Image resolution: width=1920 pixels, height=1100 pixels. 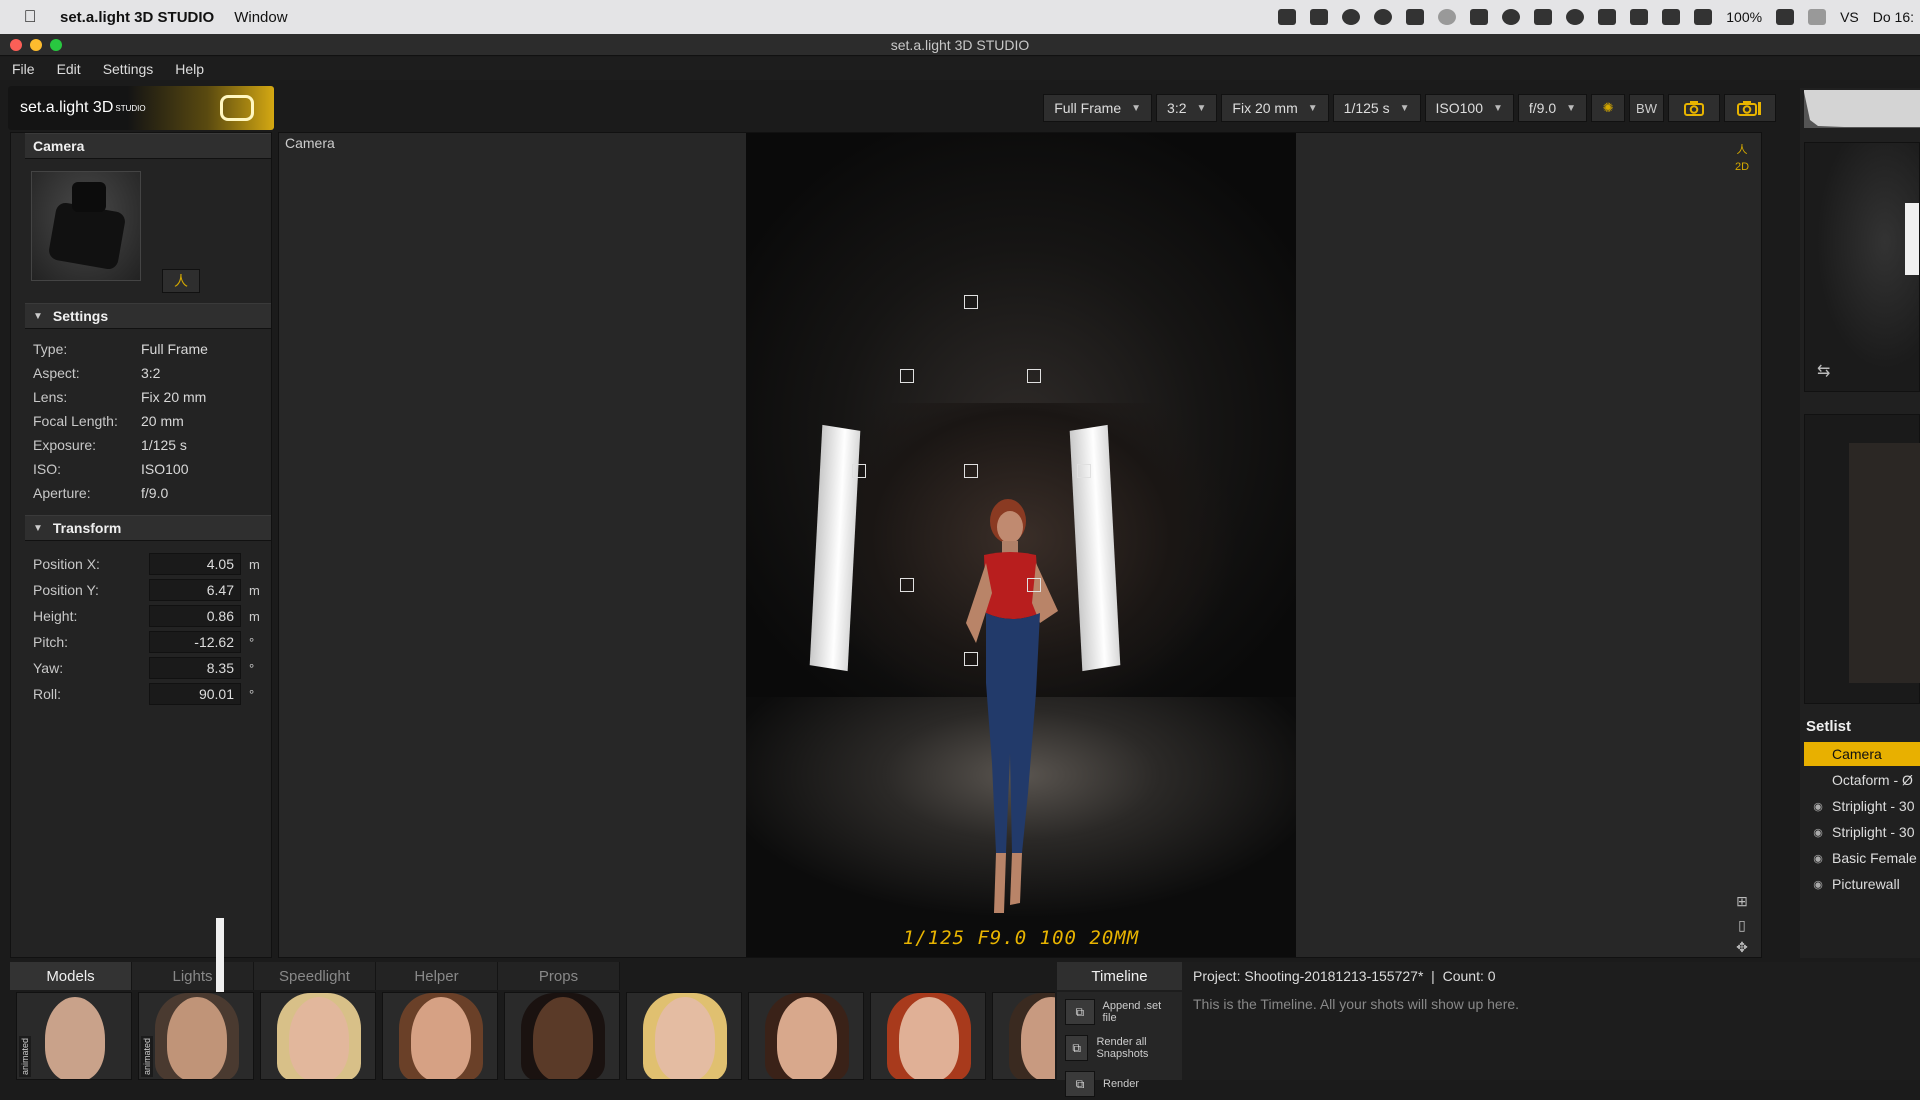 What do you see at coordinates (1742, 171) in the screenshot?
I see `2d-toggle: 2D` at bounding box center [1742, 171].